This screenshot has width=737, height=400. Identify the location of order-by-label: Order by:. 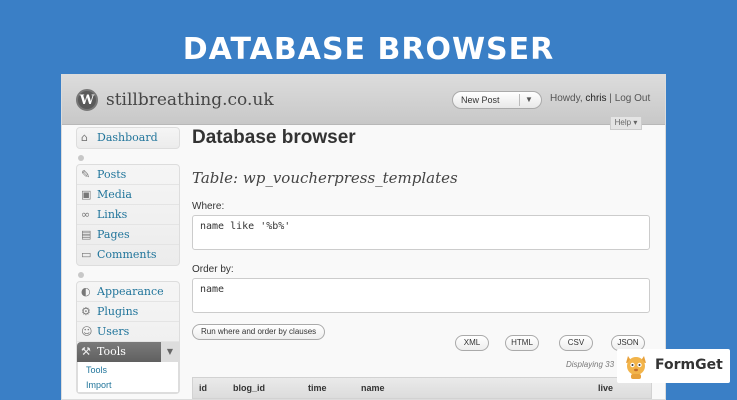
(213, 269).